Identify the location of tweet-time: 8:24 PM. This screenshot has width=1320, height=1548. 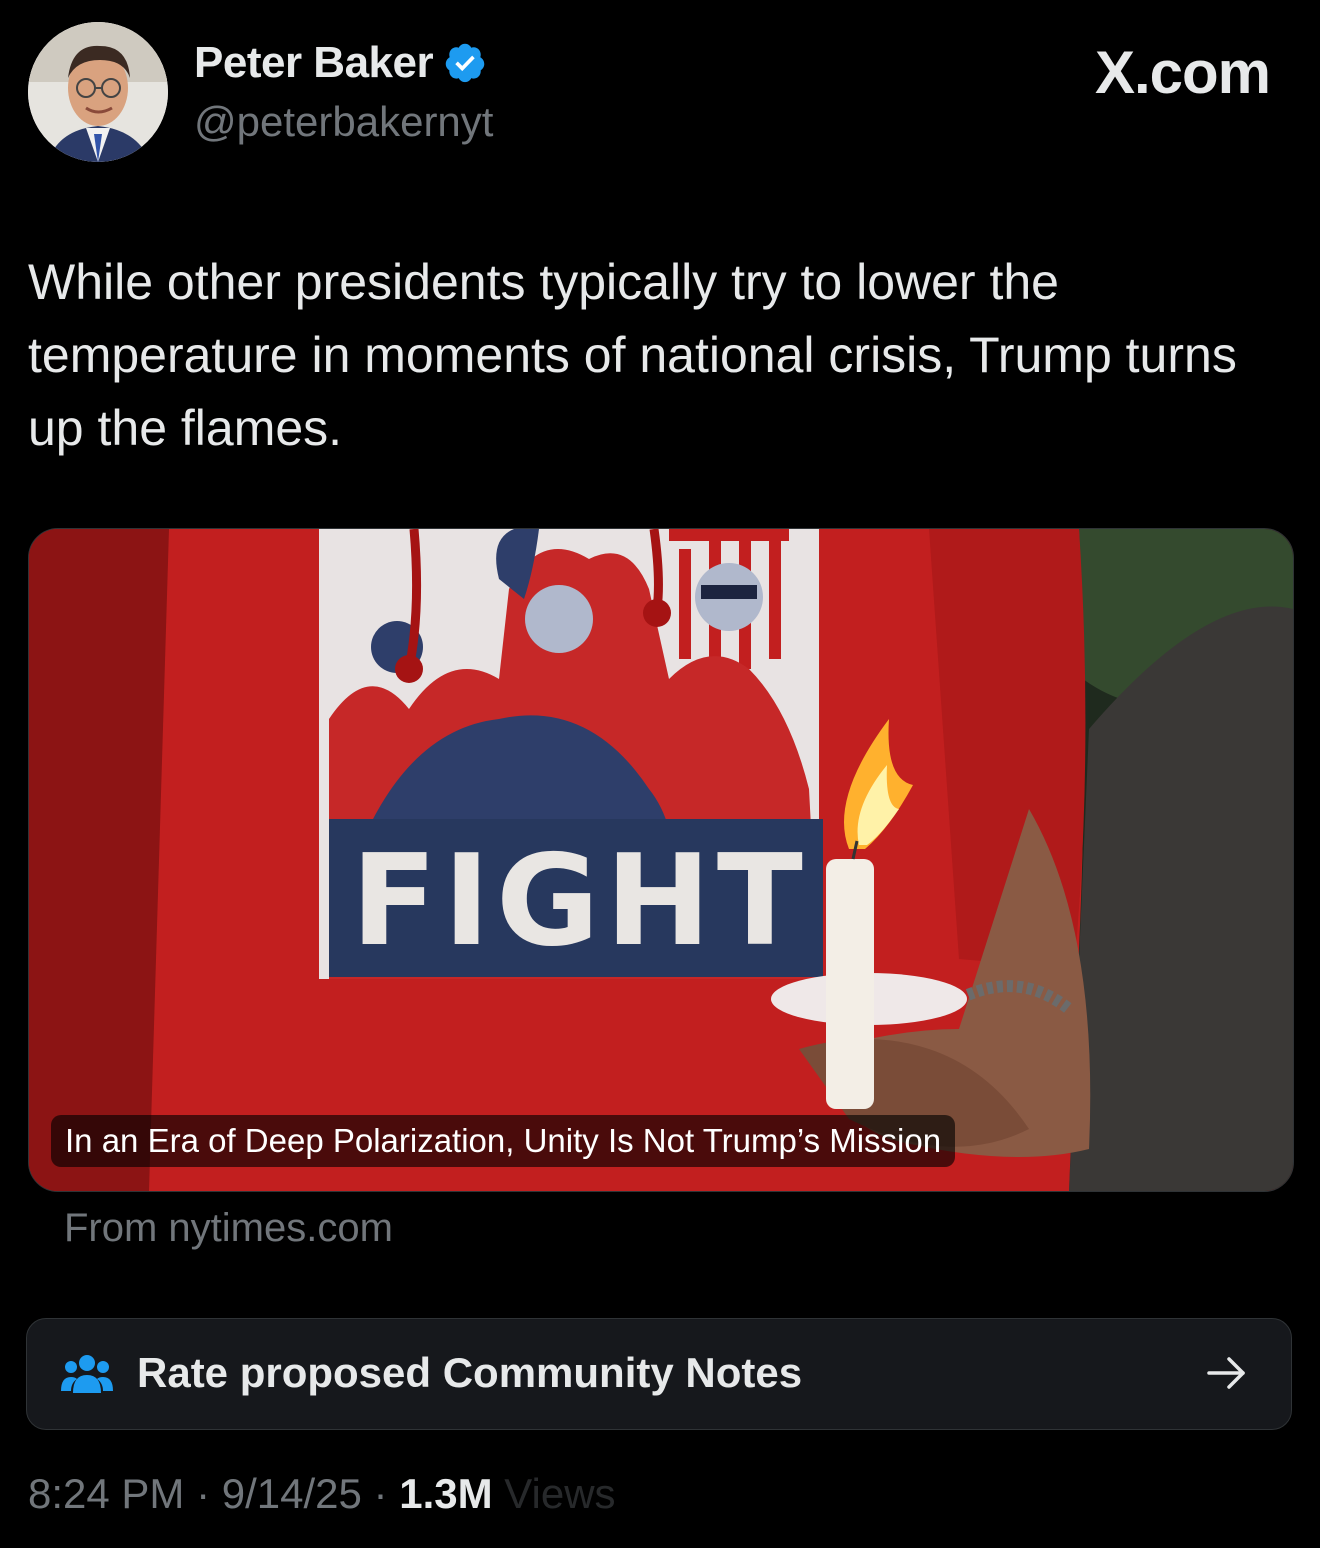
(106, 1493).